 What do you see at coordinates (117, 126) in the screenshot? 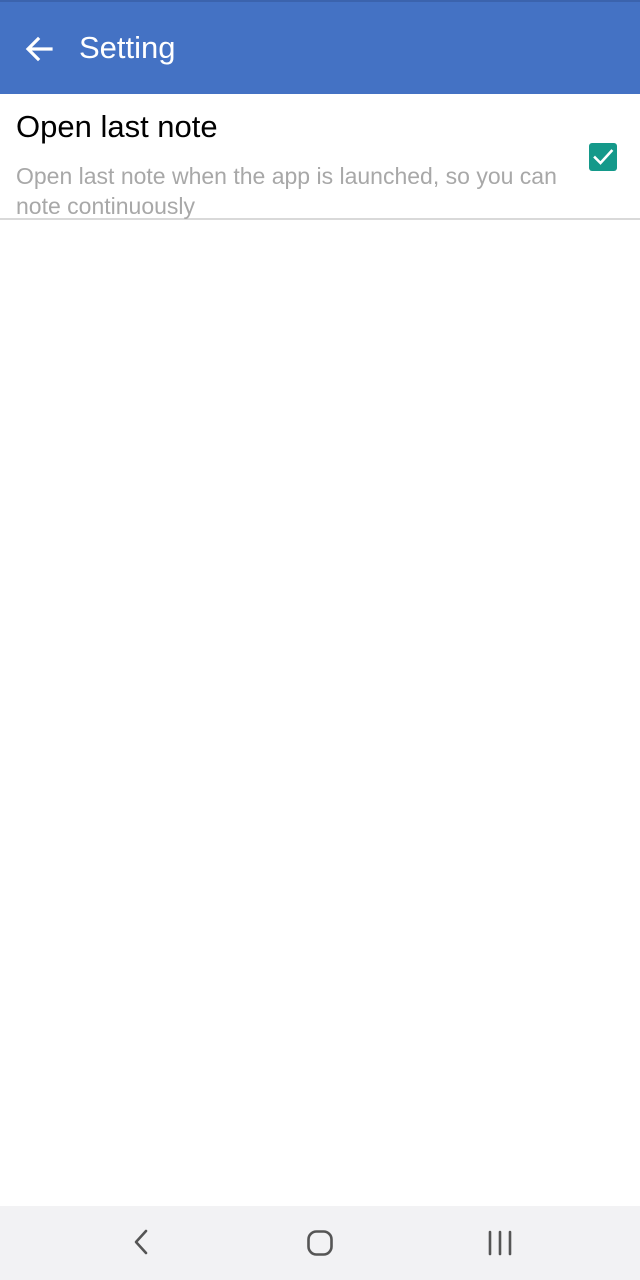
I see `preference-title: Open last note` at bounding box center [117, 126].